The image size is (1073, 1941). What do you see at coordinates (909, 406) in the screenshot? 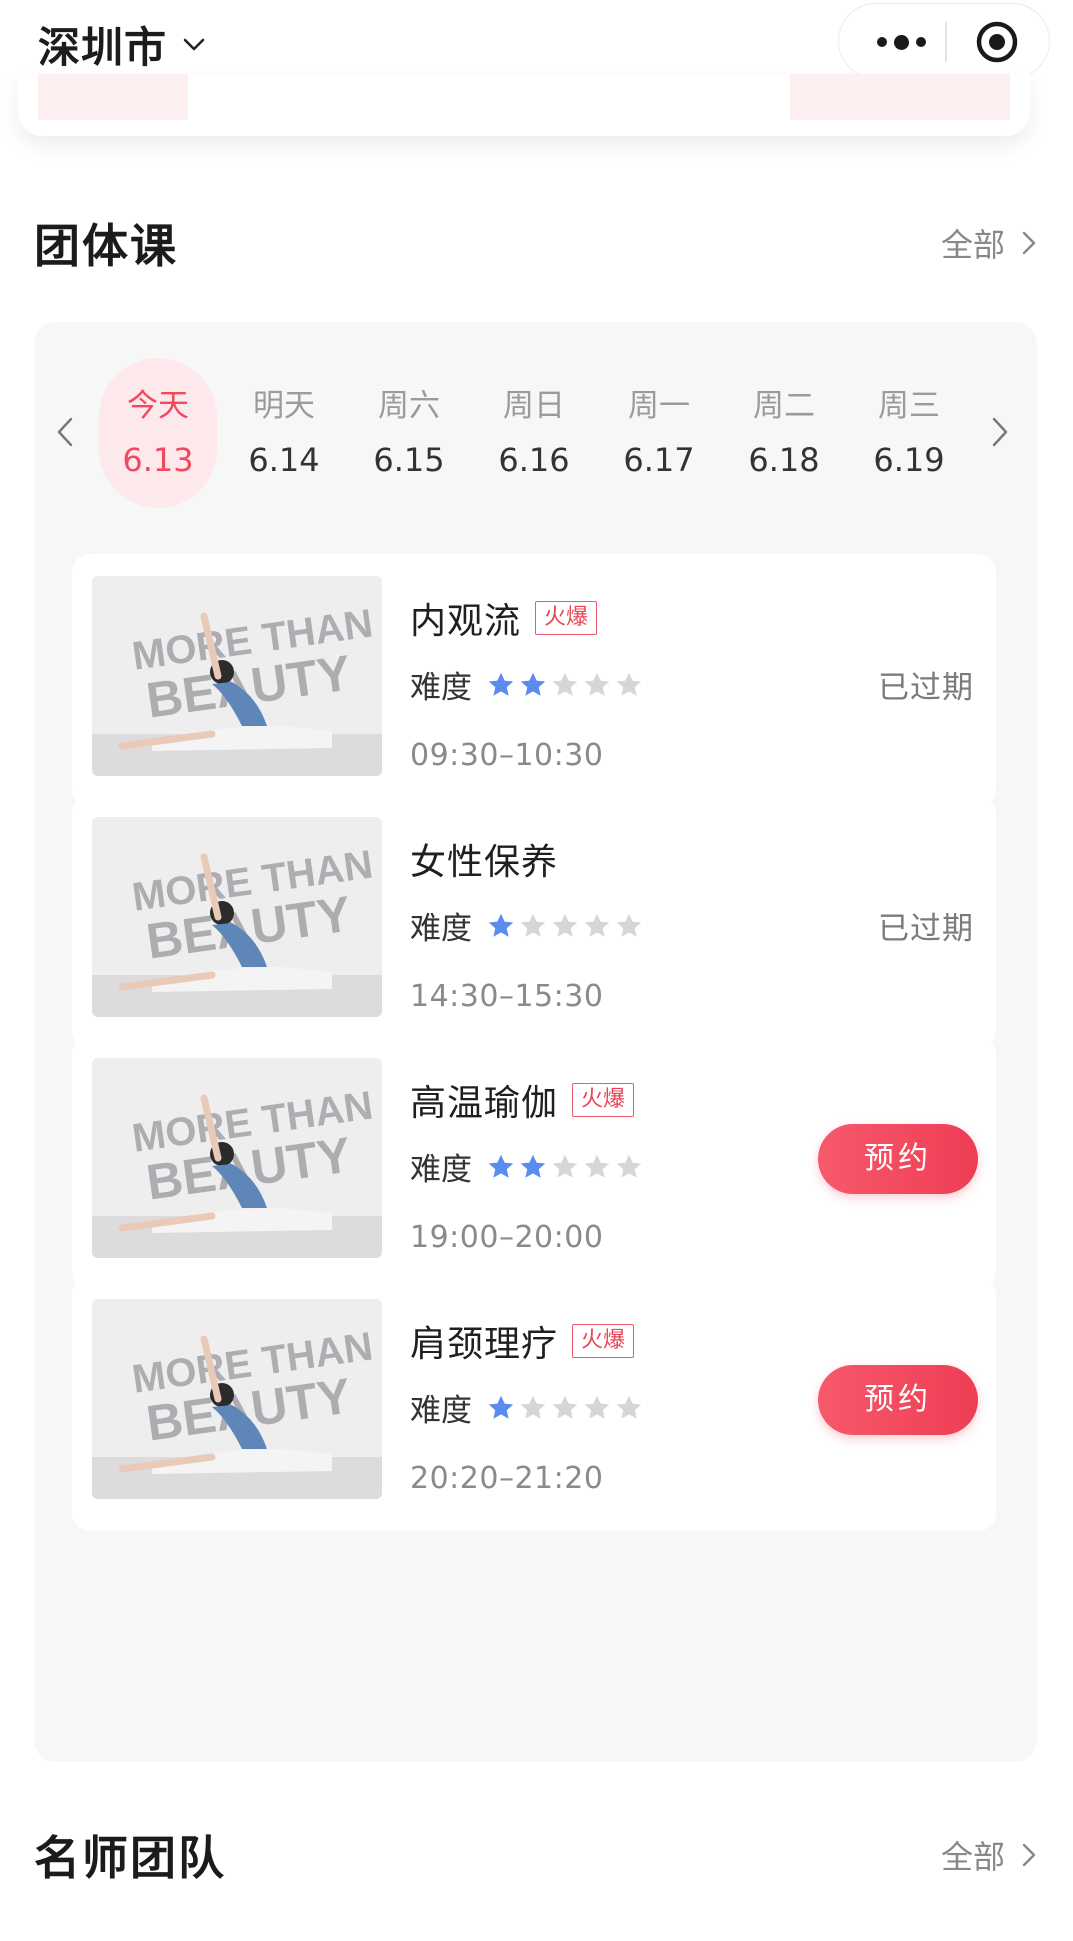
I see `date-day: 周三` at bounding box center [909, 406].